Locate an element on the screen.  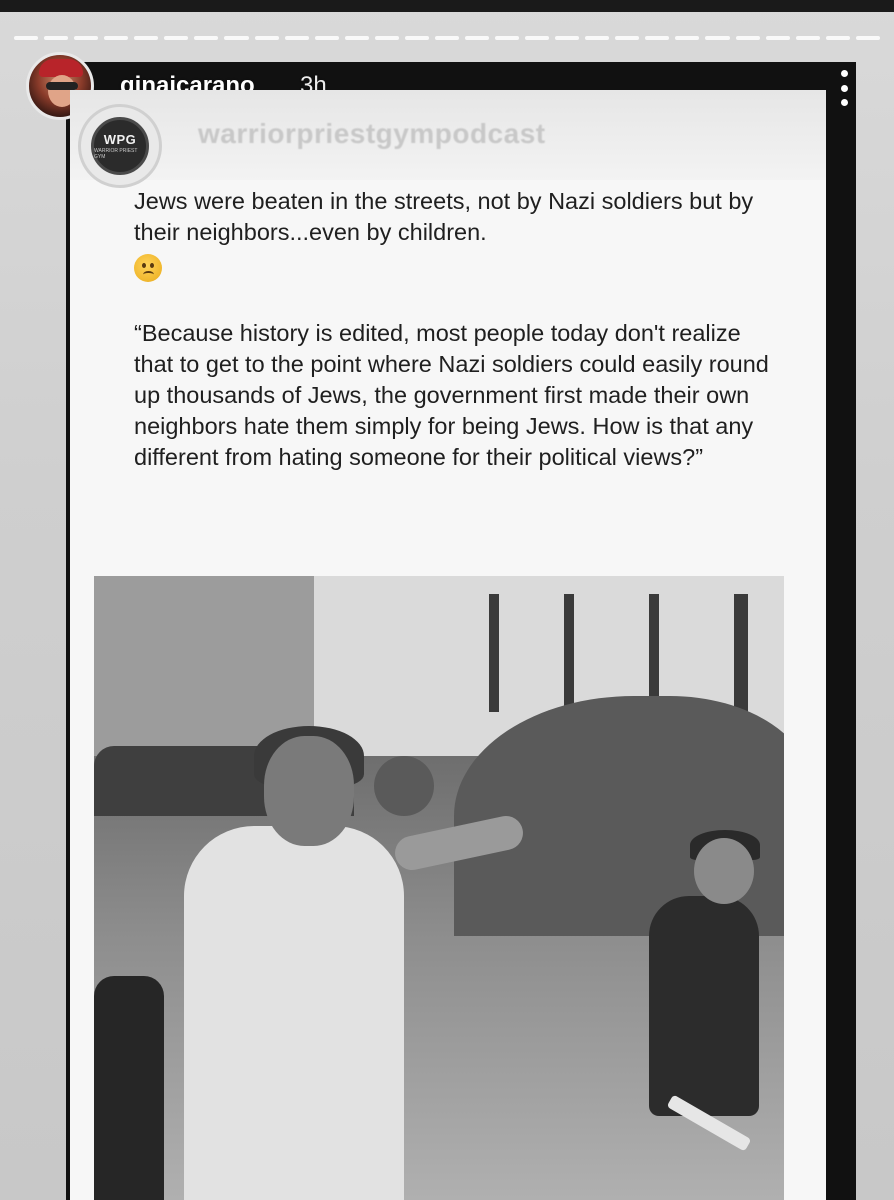
boy-figure is located at coordinates (704, 1006).